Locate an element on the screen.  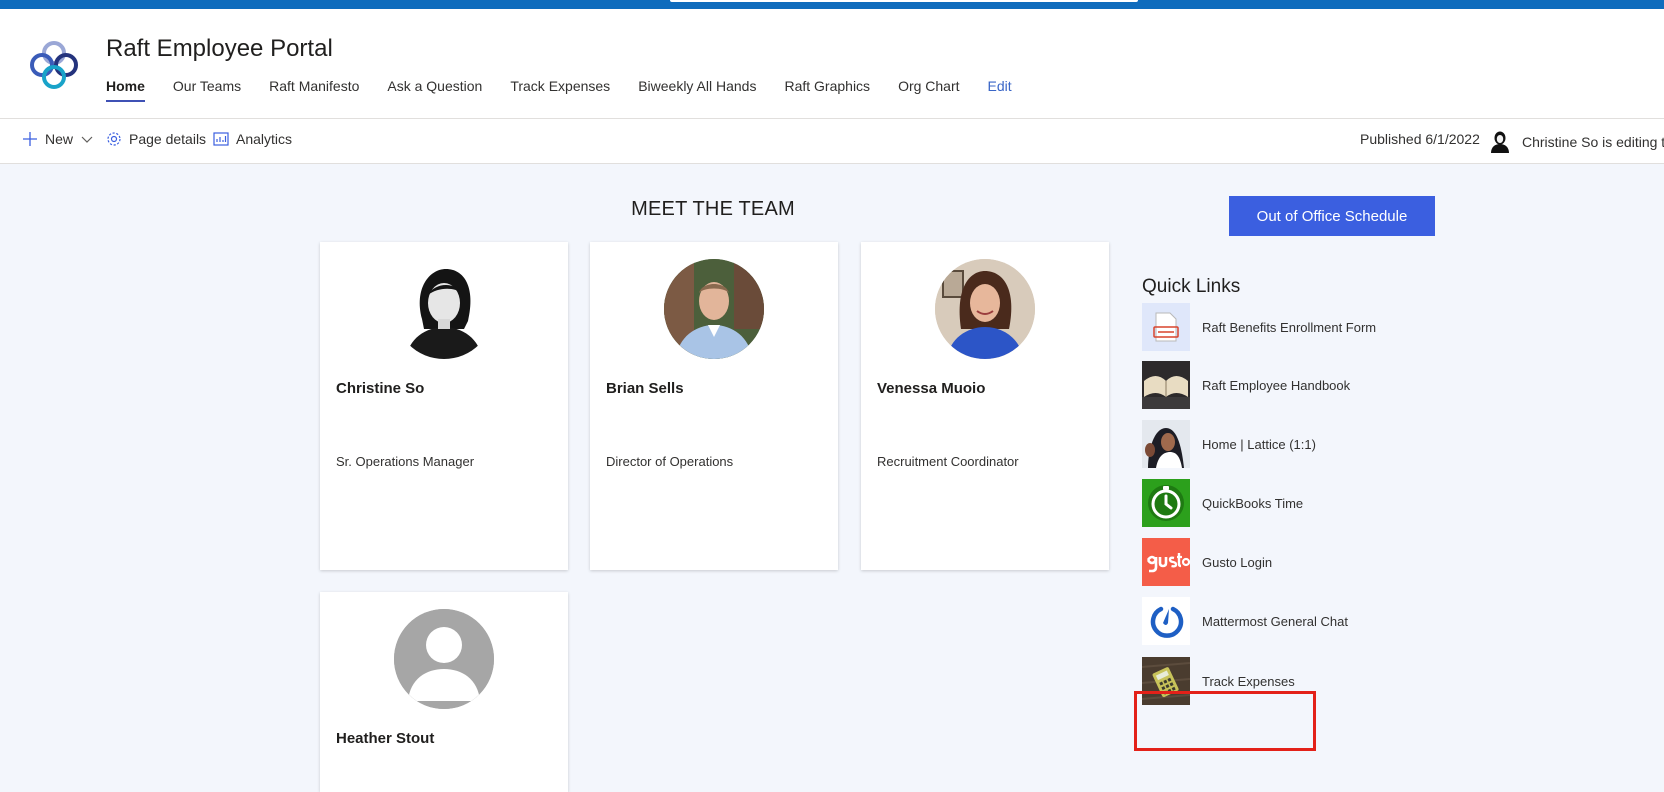
page-details-button: Page details is located at coordinates (156, 139).